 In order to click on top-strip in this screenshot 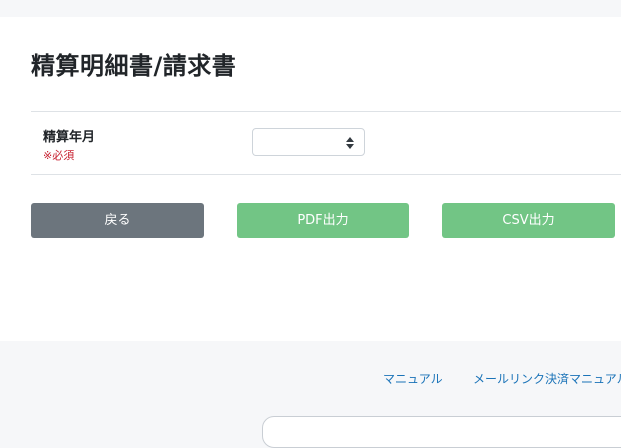, I will do `click(310, 8)`.